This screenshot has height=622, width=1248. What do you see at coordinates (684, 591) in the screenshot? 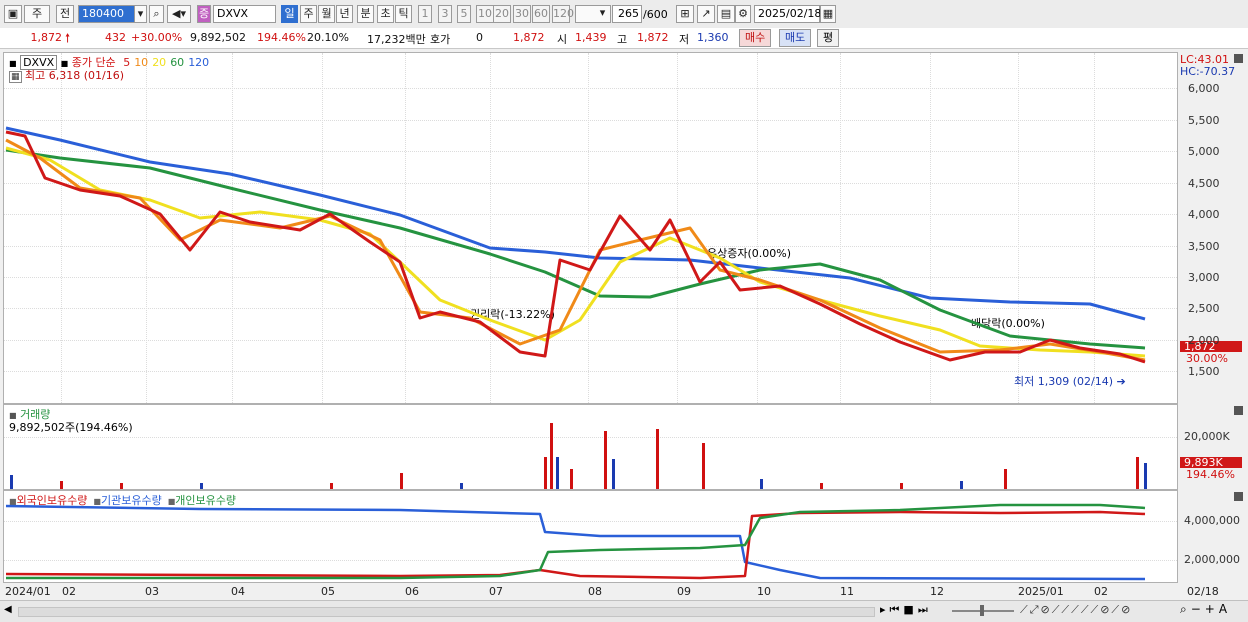
I see `x-axis-label: 09` at bounding box center [684, 591].